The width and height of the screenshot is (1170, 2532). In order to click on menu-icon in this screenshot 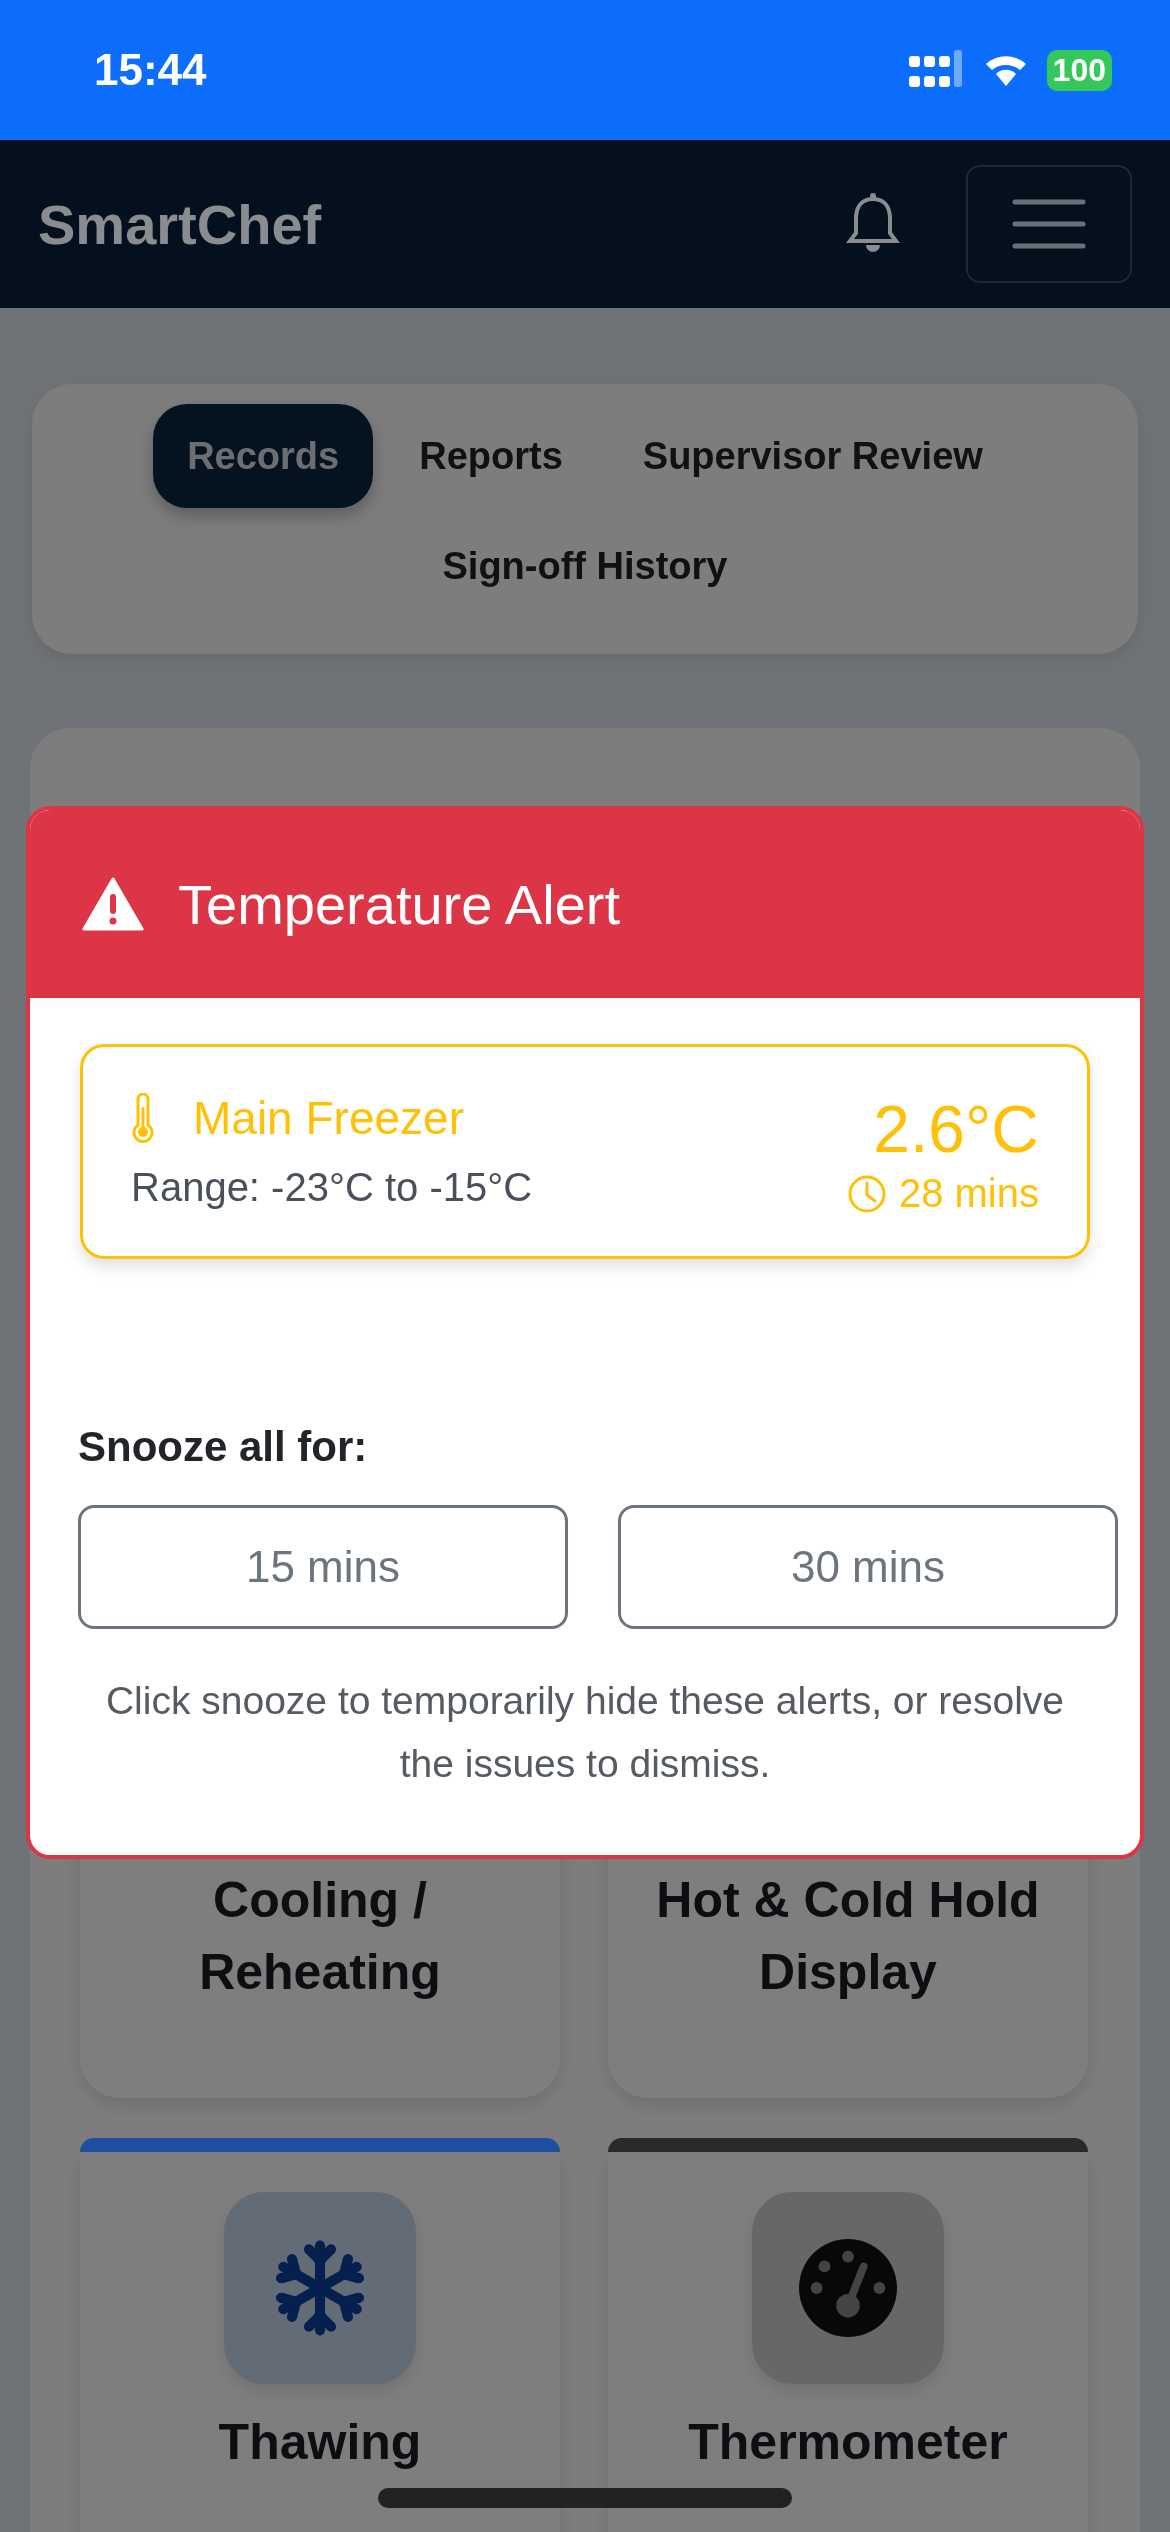, I will do `click(1049, 224)`.